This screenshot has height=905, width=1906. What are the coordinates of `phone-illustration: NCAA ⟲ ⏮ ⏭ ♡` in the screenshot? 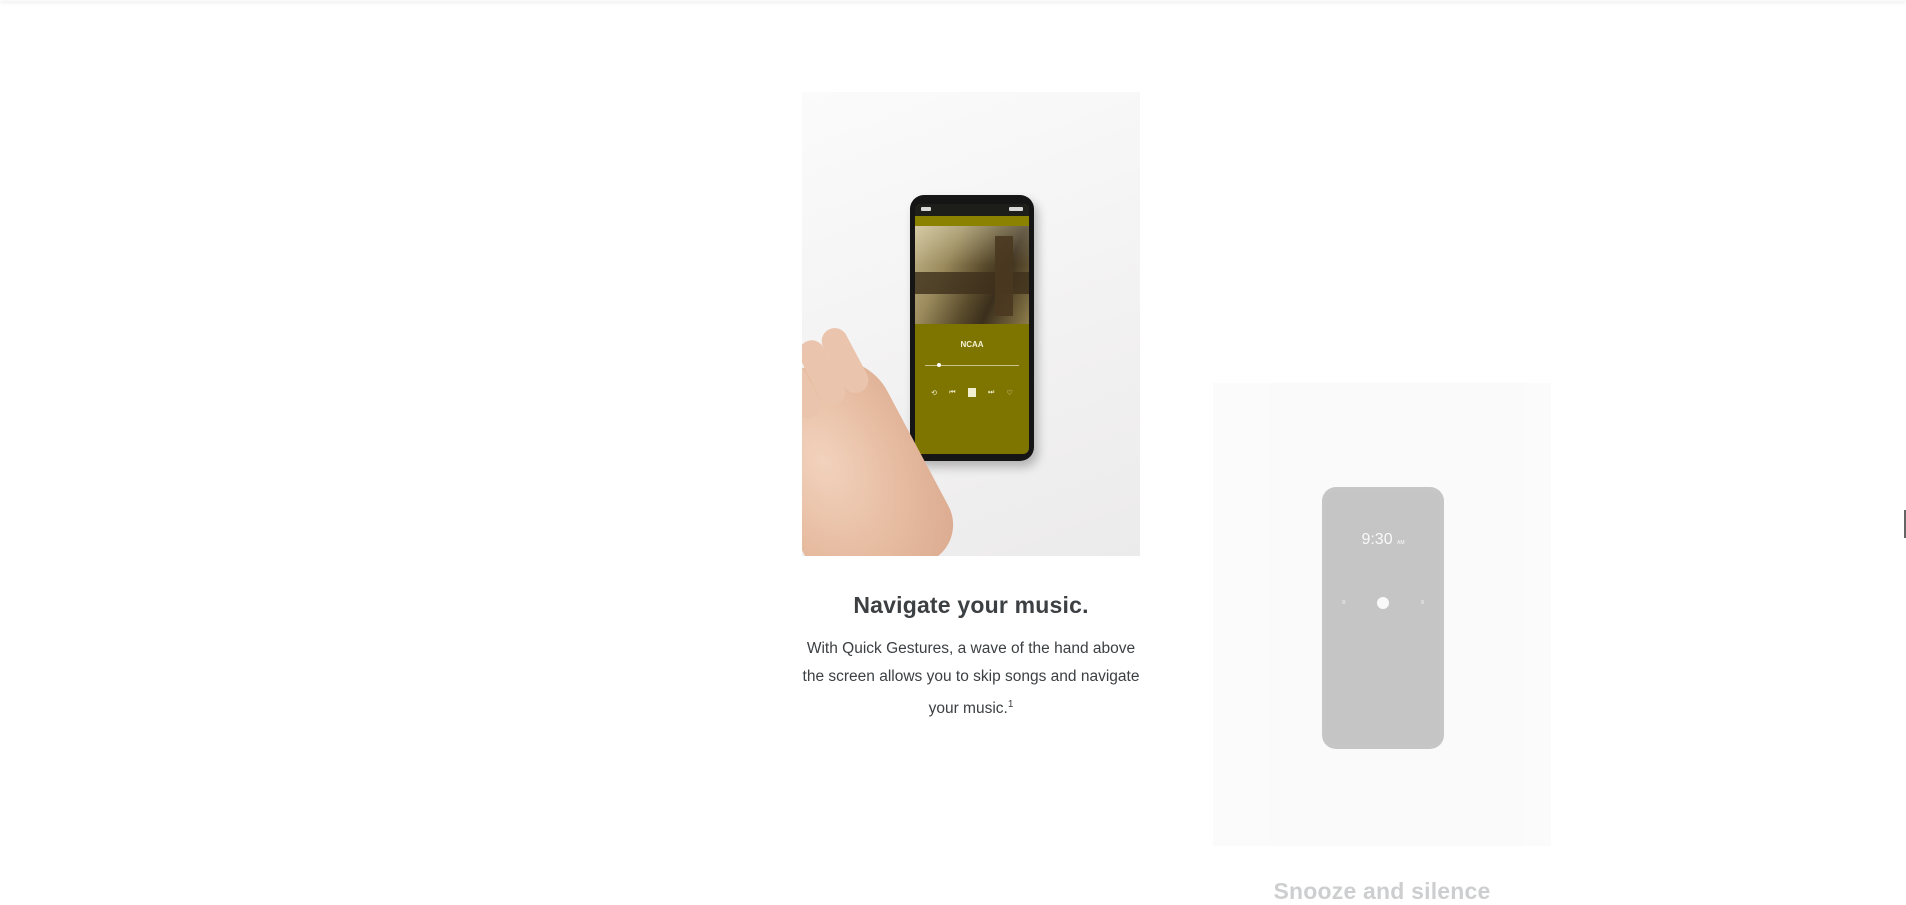 It's located at (972, 328).